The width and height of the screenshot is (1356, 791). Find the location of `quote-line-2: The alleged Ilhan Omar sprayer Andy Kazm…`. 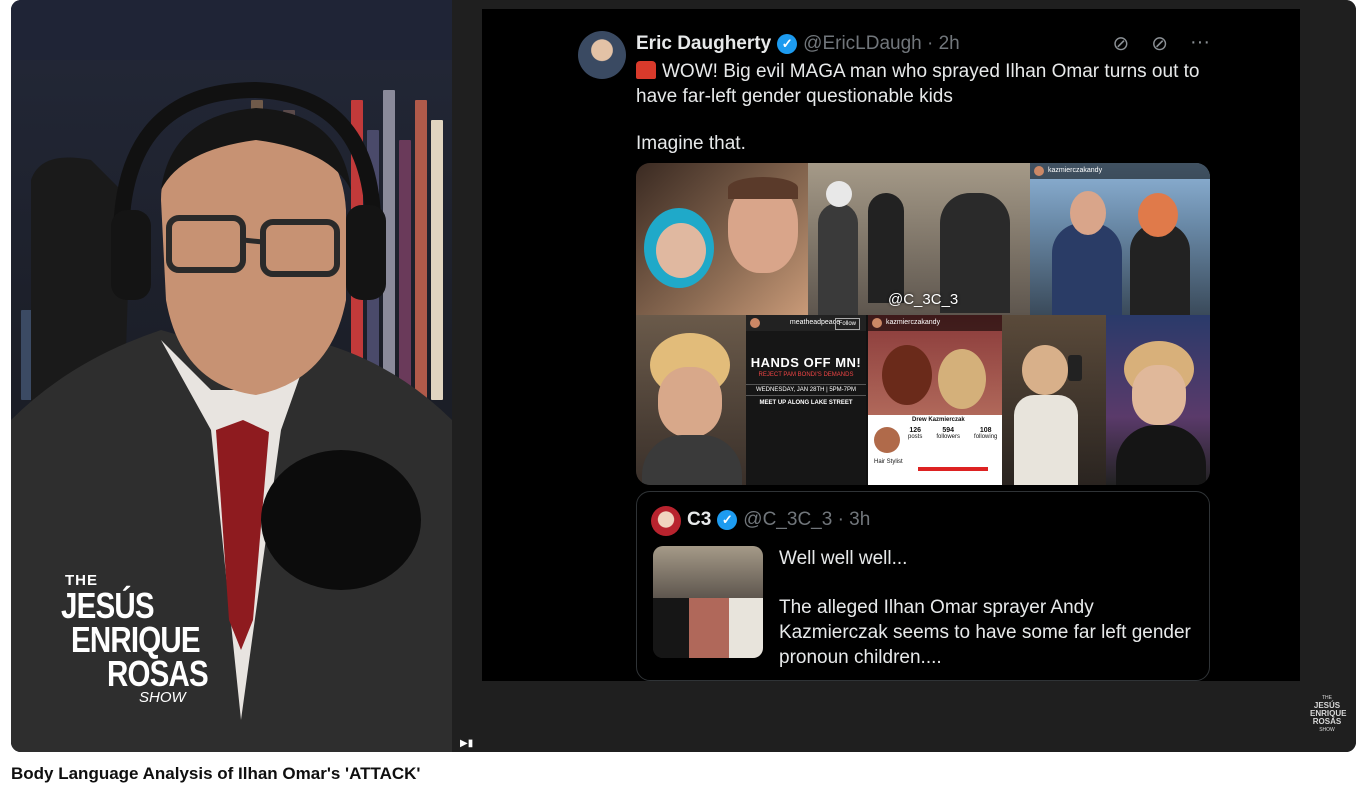

quote-line-2: The alleged Ilhan Omar sprayer Andy Kazm… is located at coordinates (985, 632).